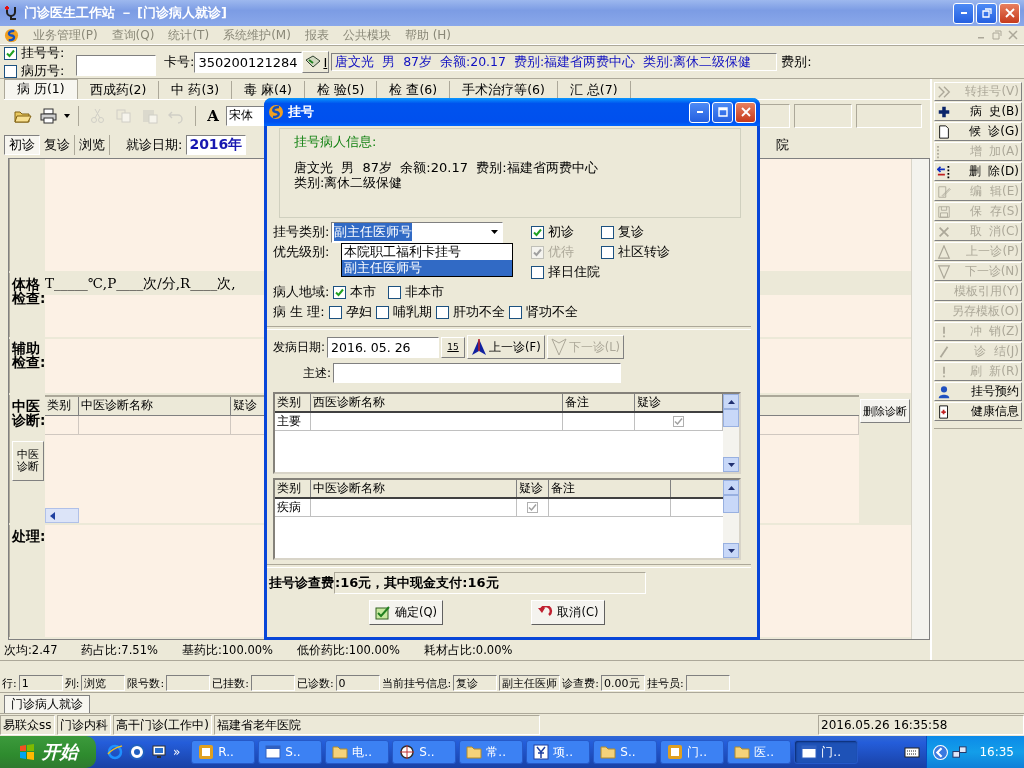 The height and width of the screenshot is (768, 1024). What do you see at coordinates (437, 402) in the screenshot?
I see `column-header: 西医诊断名称` at bounding box center [437, 402].